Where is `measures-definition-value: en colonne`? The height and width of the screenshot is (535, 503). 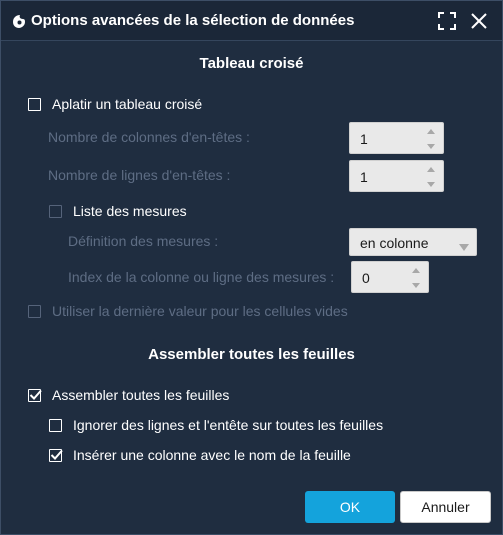
measures-definition-value: en colonne is located at coordinates (394, 243).